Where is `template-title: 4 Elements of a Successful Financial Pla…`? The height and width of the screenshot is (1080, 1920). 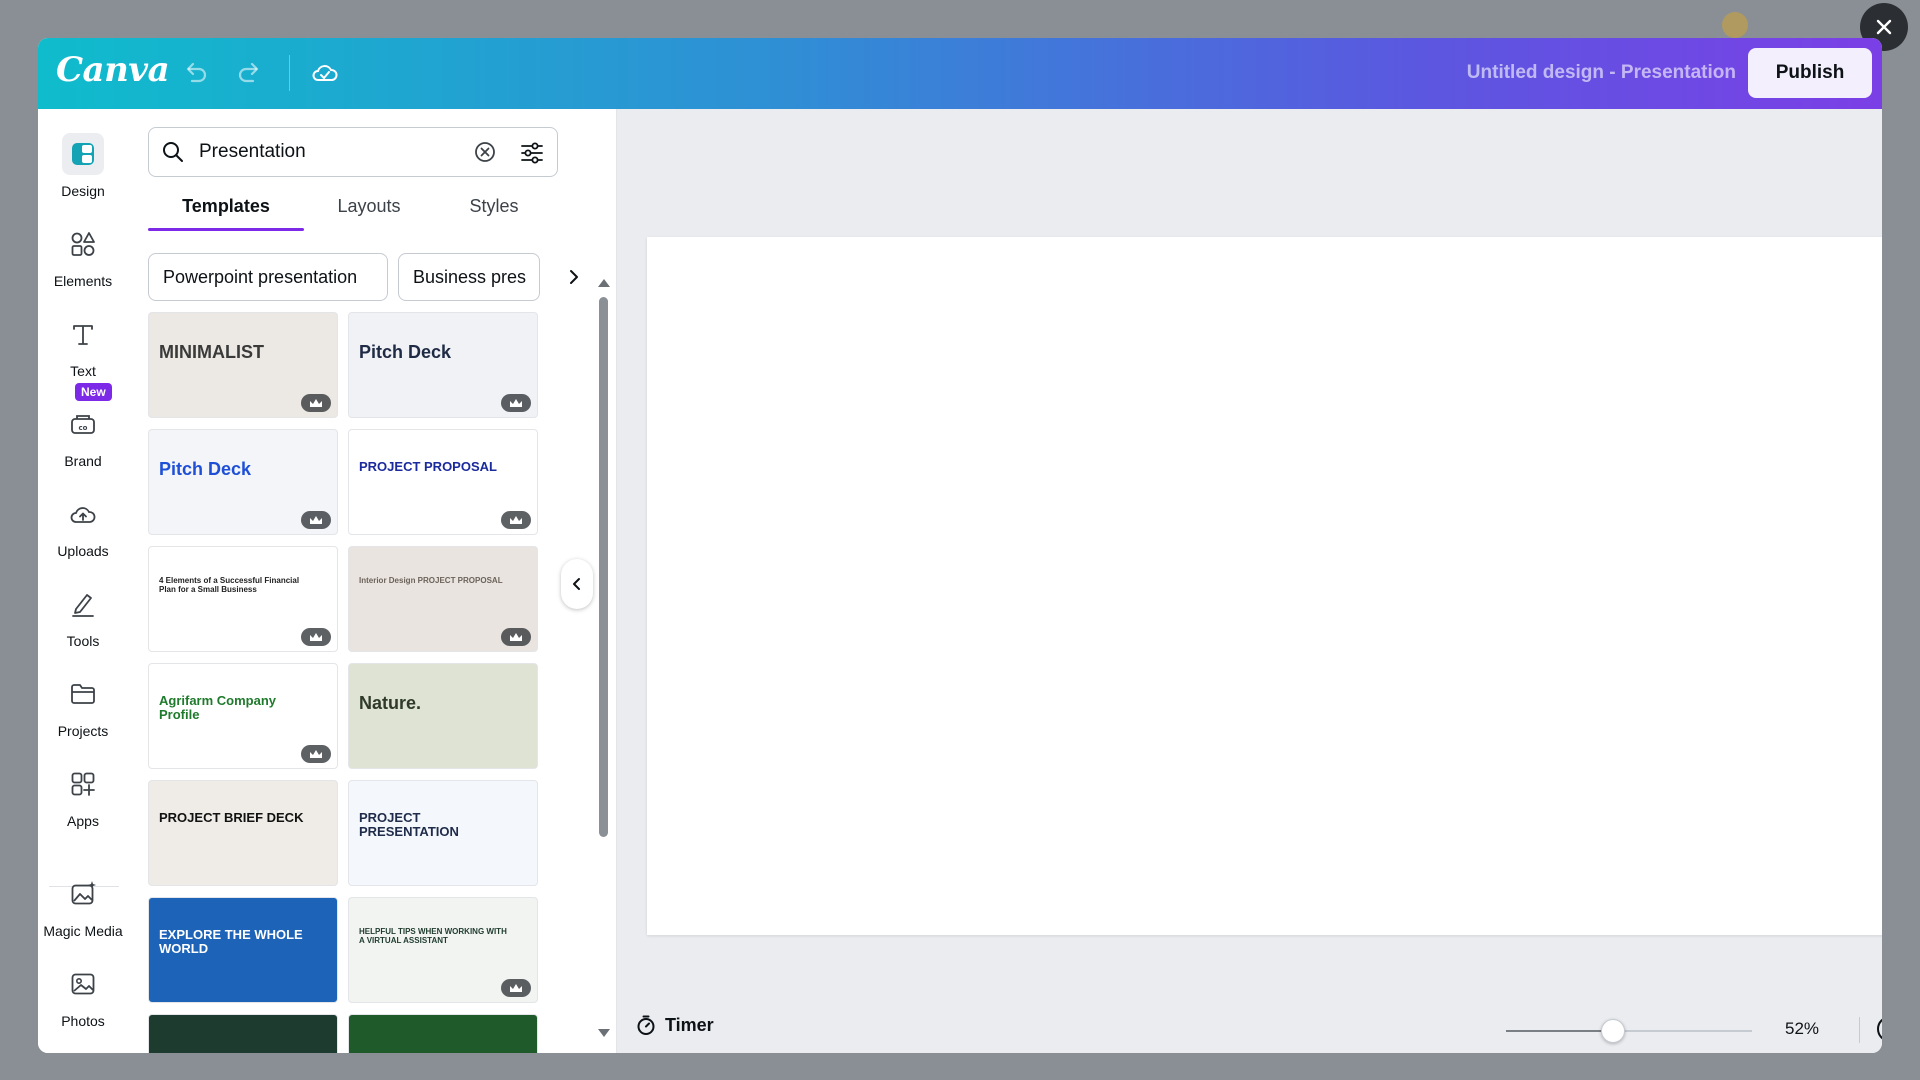 template-title: 4 Elements of a Successful Financial Pla… is located at coordinates (229, 585).